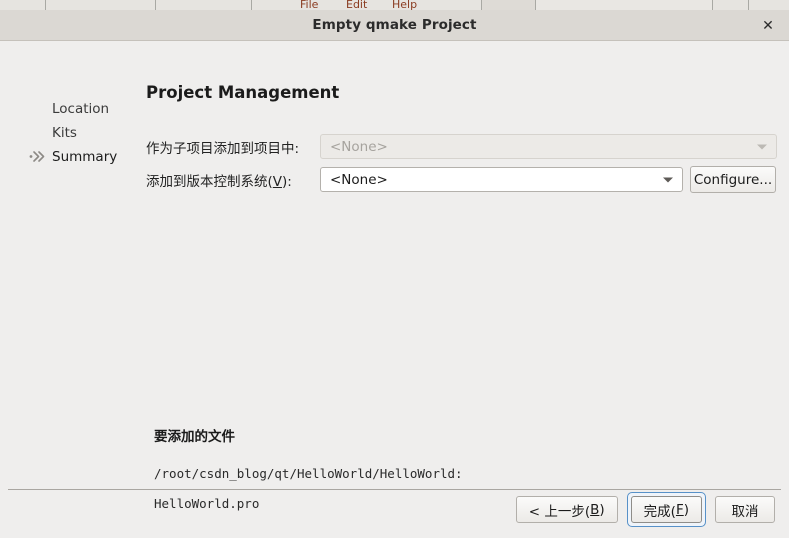  Describe the element at coordinates (359, 146) in the screenshot. I see `subproject-combobox-value: <None>` at that location.